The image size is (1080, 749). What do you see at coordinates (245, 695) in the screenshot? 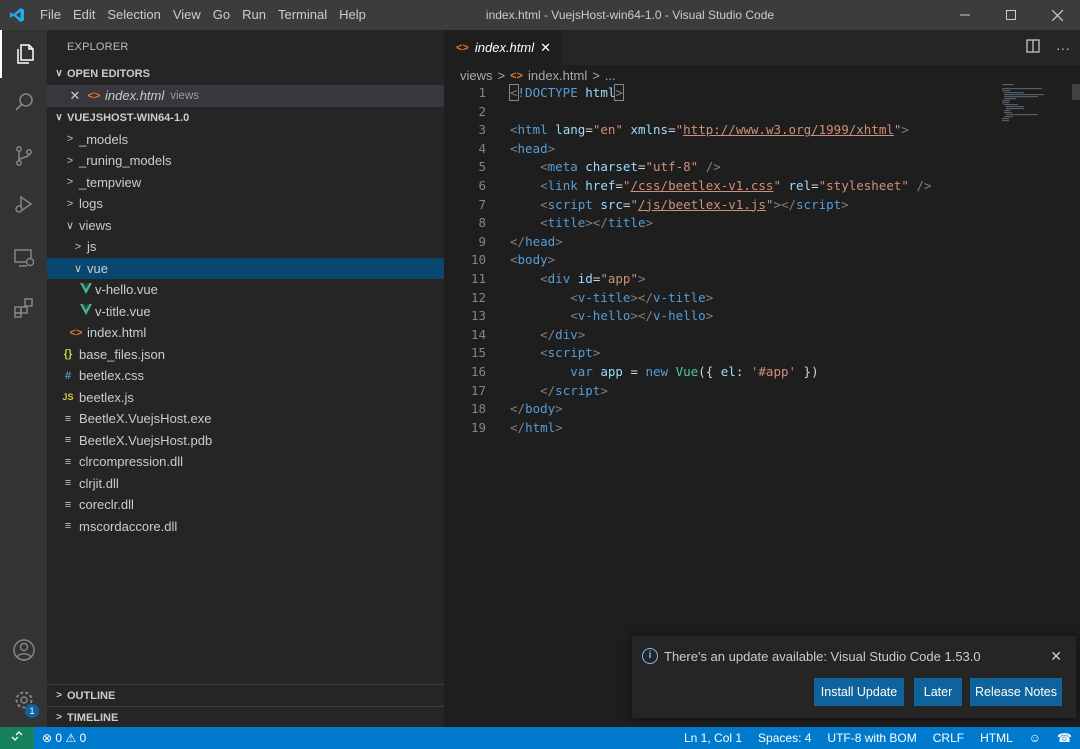
I see `outline-section: > OUTLINE` at bounding box center [245, 695].